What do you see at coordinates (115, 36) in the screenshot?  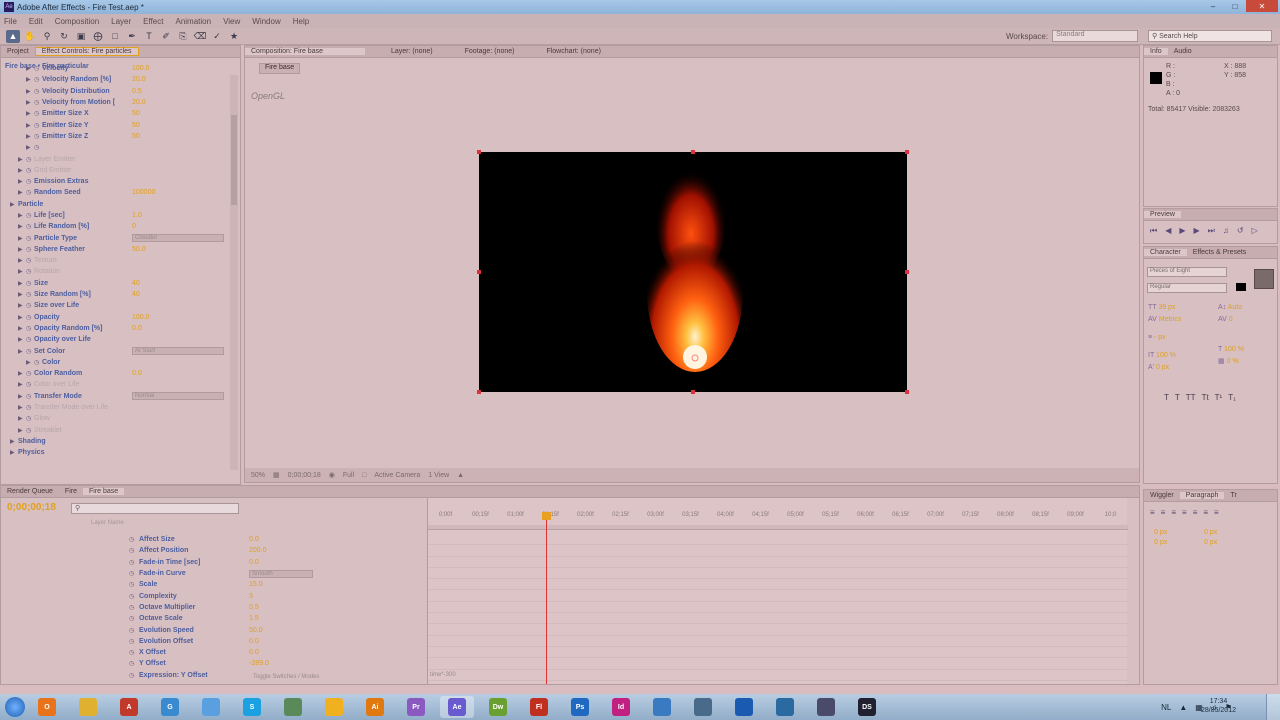 I see `rectangle-tool-icon: □` at bounding box center [115, 36].